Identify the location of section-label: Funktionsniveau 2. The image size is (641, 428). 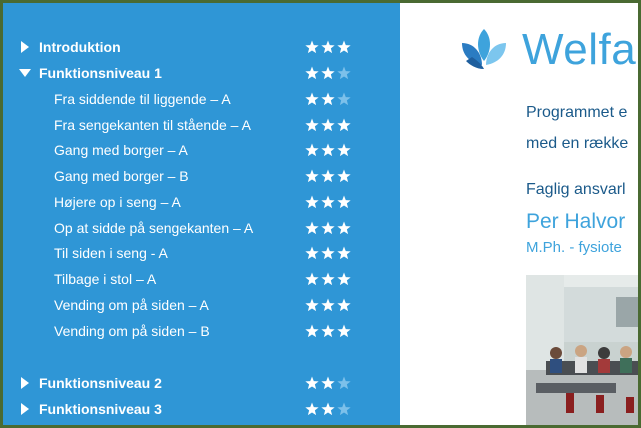
(100, 383).